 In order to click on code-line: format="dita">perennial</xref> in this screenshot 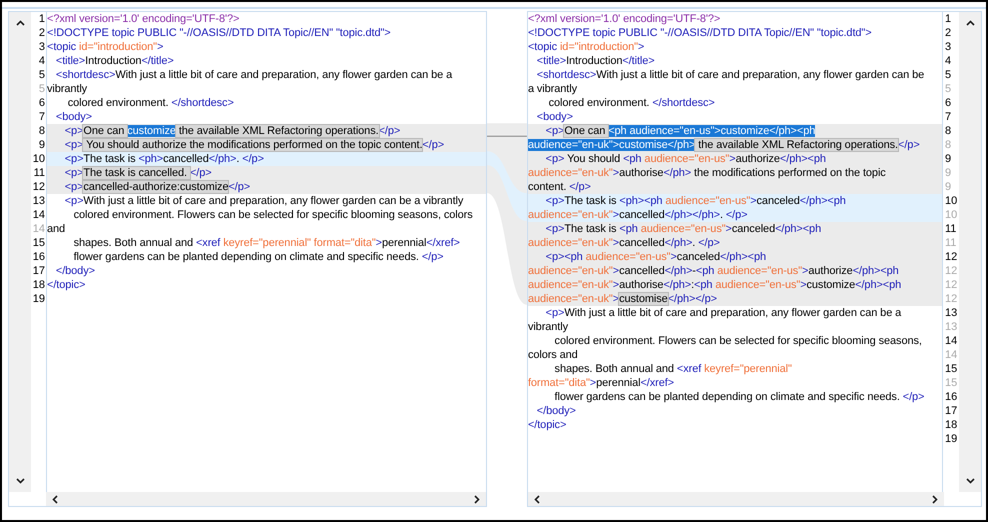, I will do `click(602, 383)`.